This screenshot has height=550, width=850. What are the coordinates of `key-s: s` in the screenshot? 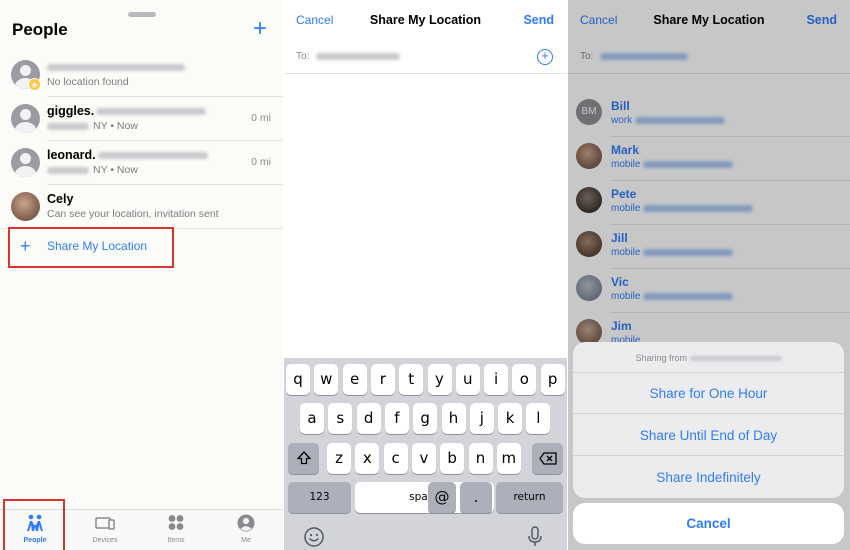 It's located at (340, 418).